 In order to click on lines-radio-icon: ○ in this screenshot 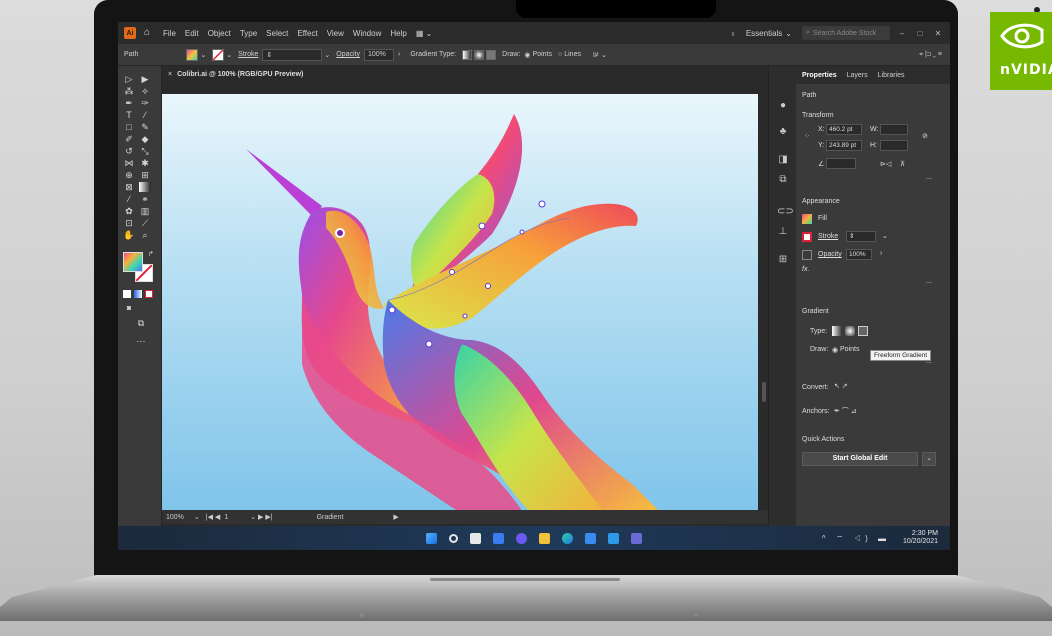, I will do `click(560, 54)`.